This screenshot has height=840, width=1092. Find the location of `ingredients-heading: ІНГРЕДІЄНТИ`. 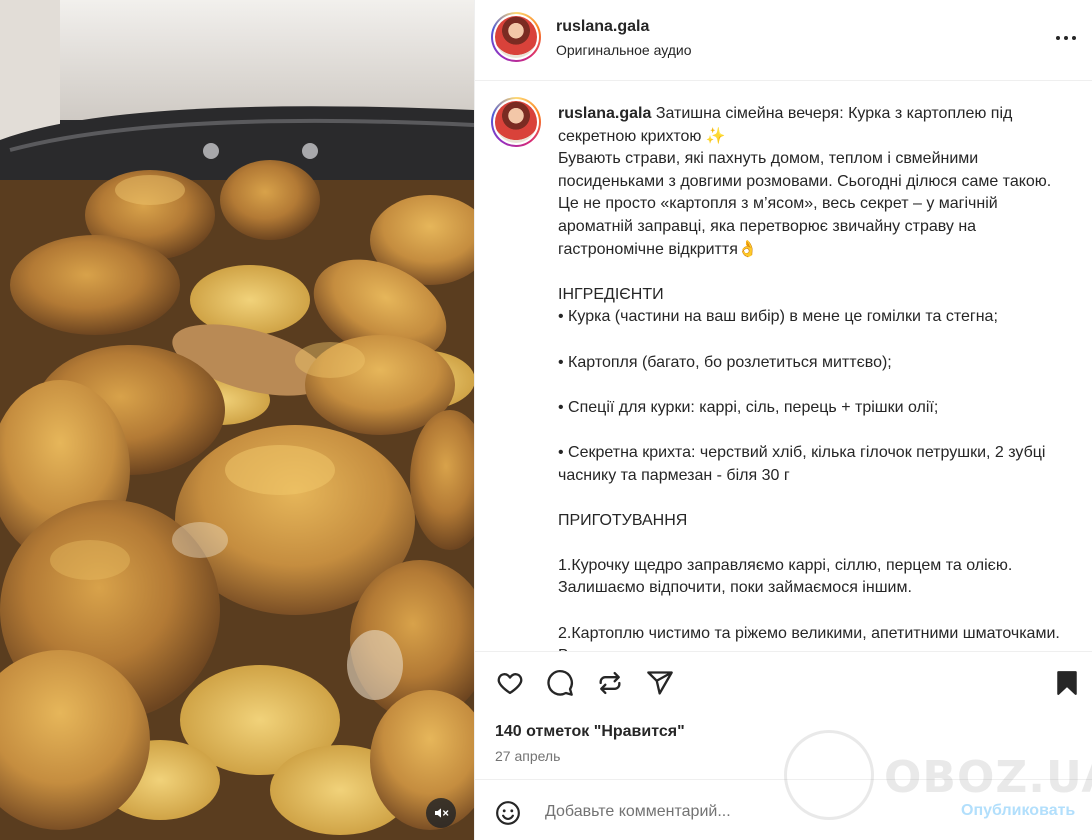

ingredients-heading: ІНГРЕДІЄНТИ is located at coordinates (611, 294).